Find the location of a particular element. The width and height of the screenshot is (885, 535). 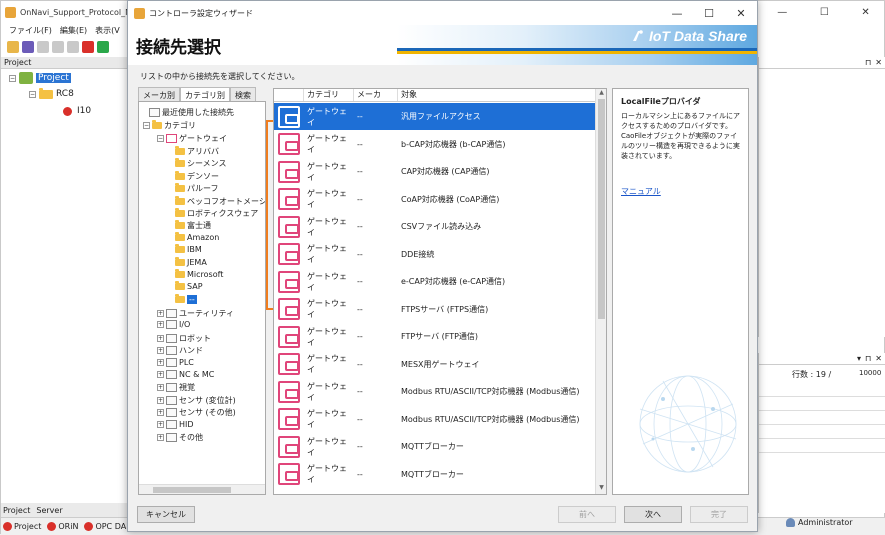

category-icon is located at coordinates (171, 325).